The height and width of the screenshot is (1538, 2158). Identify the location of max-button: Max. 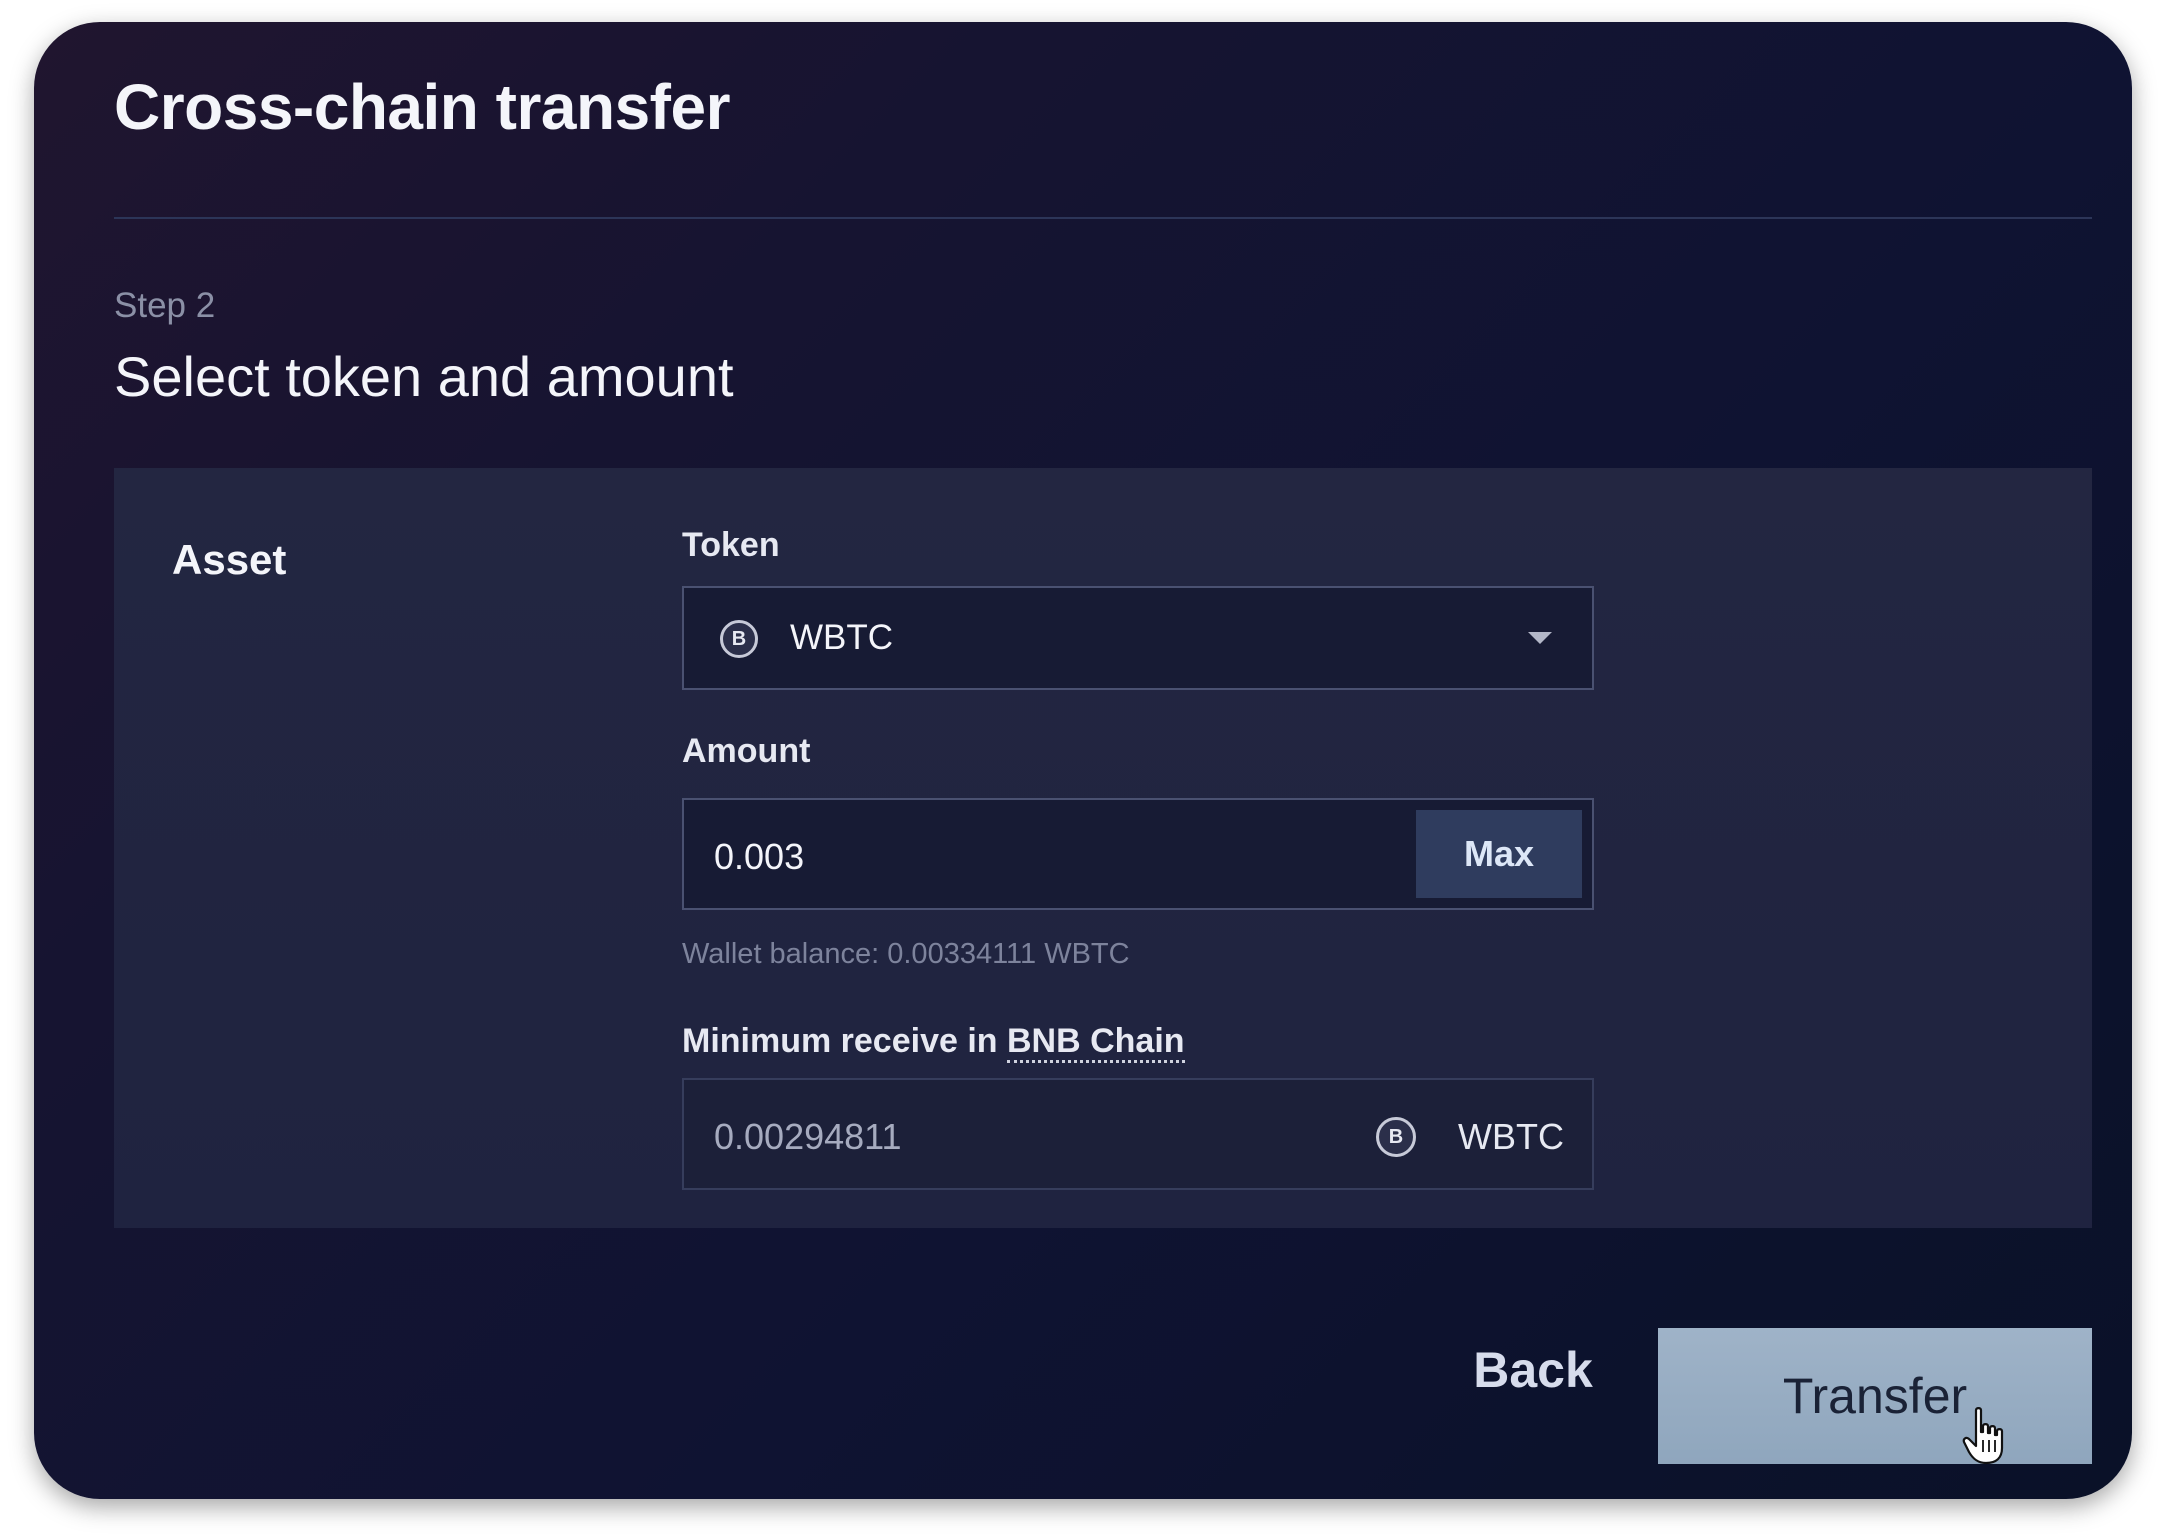
(1499, 854).